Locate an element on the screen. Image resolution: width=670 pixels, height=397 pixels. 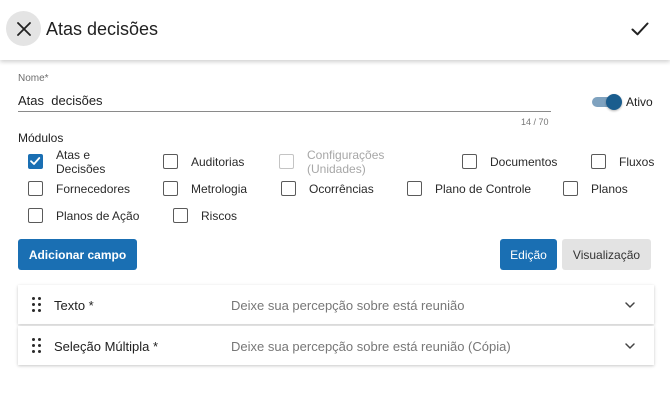
module-label-fornecedores: Fornecedores is located at coordinates (93, 189).